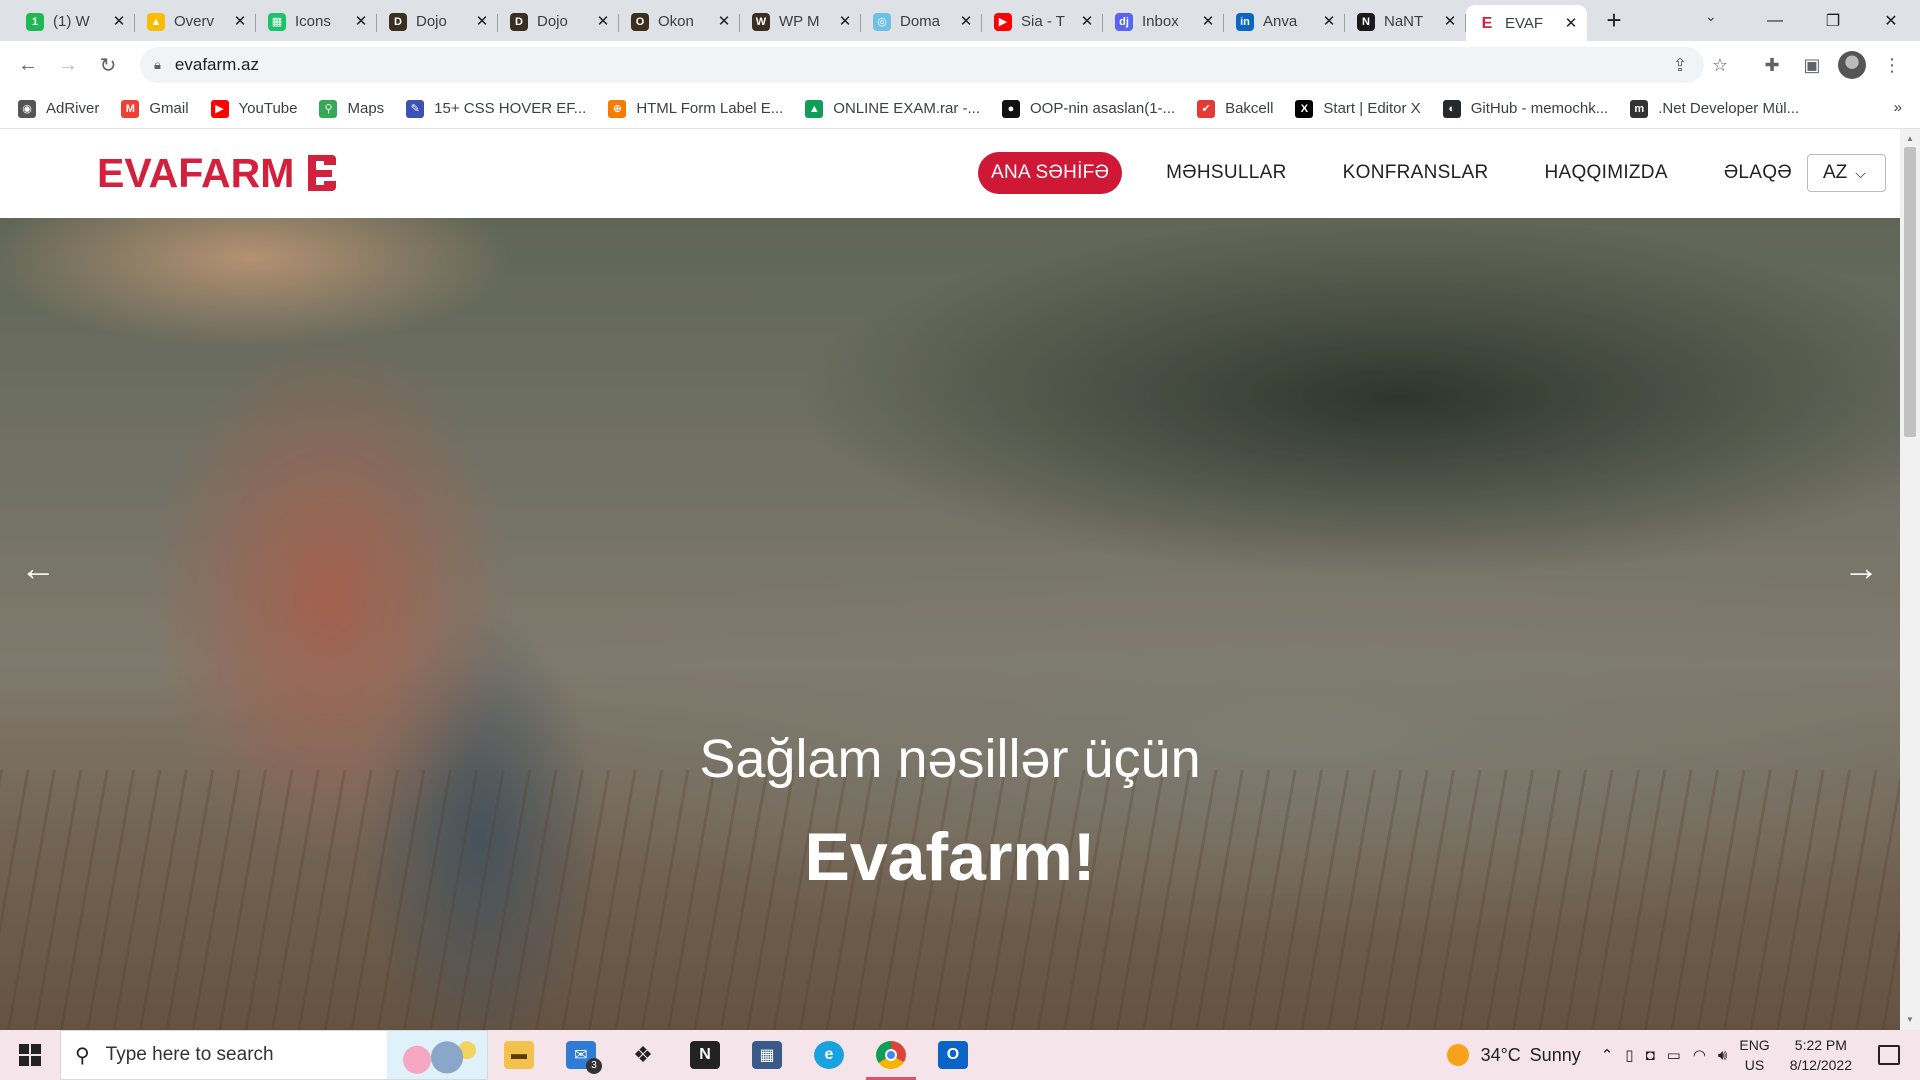 This screenshot has height=1080, width=1920. Describe the element at coordinates (1163, 22) in the screenshot. I see `browser-tab: dj Inbox ✕` at that location.